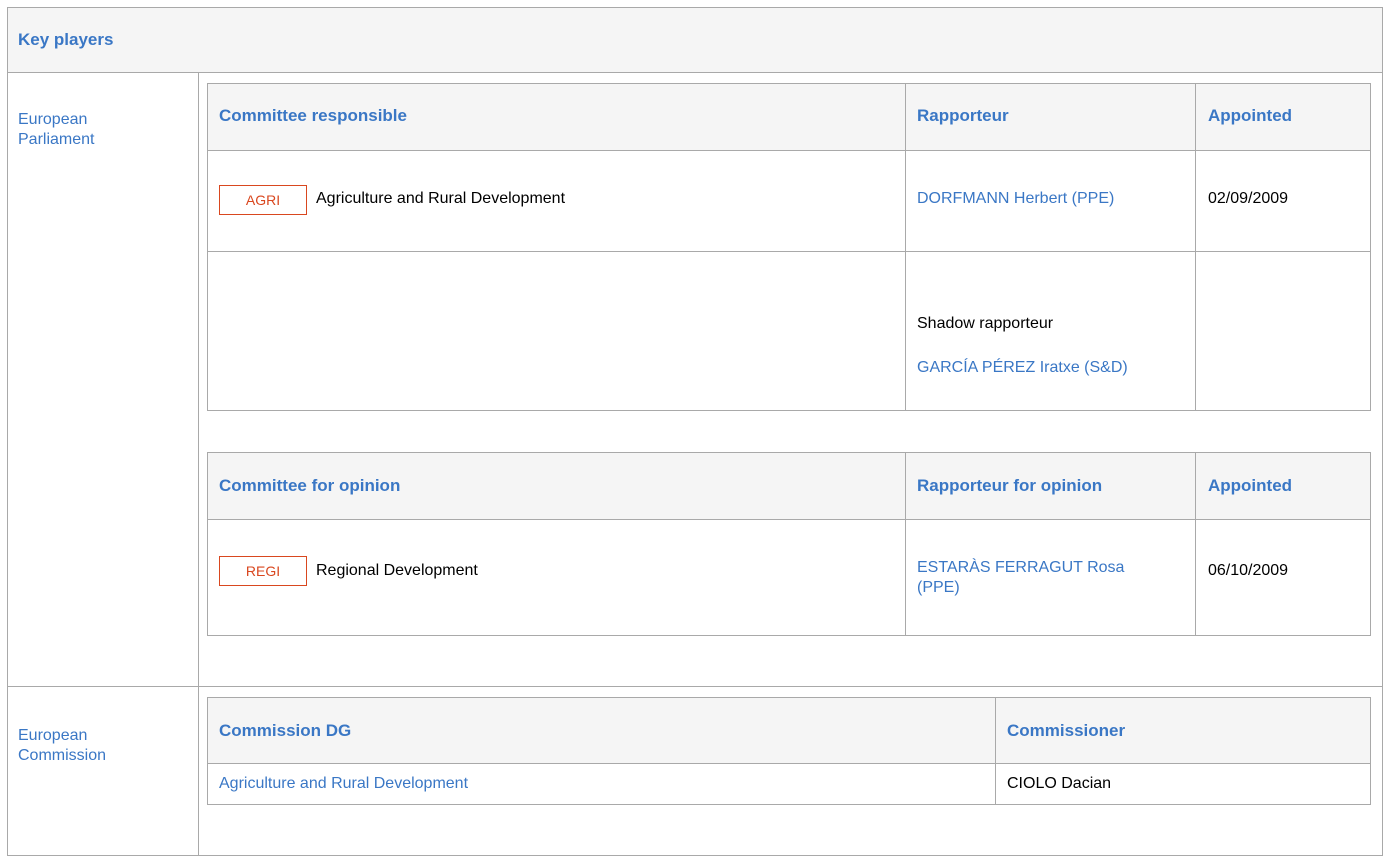  What do you see at coordinates (397, 570) in the screenshot?
I see `opinion-committee-name: Regional Development` at bounding box center [397, 570].